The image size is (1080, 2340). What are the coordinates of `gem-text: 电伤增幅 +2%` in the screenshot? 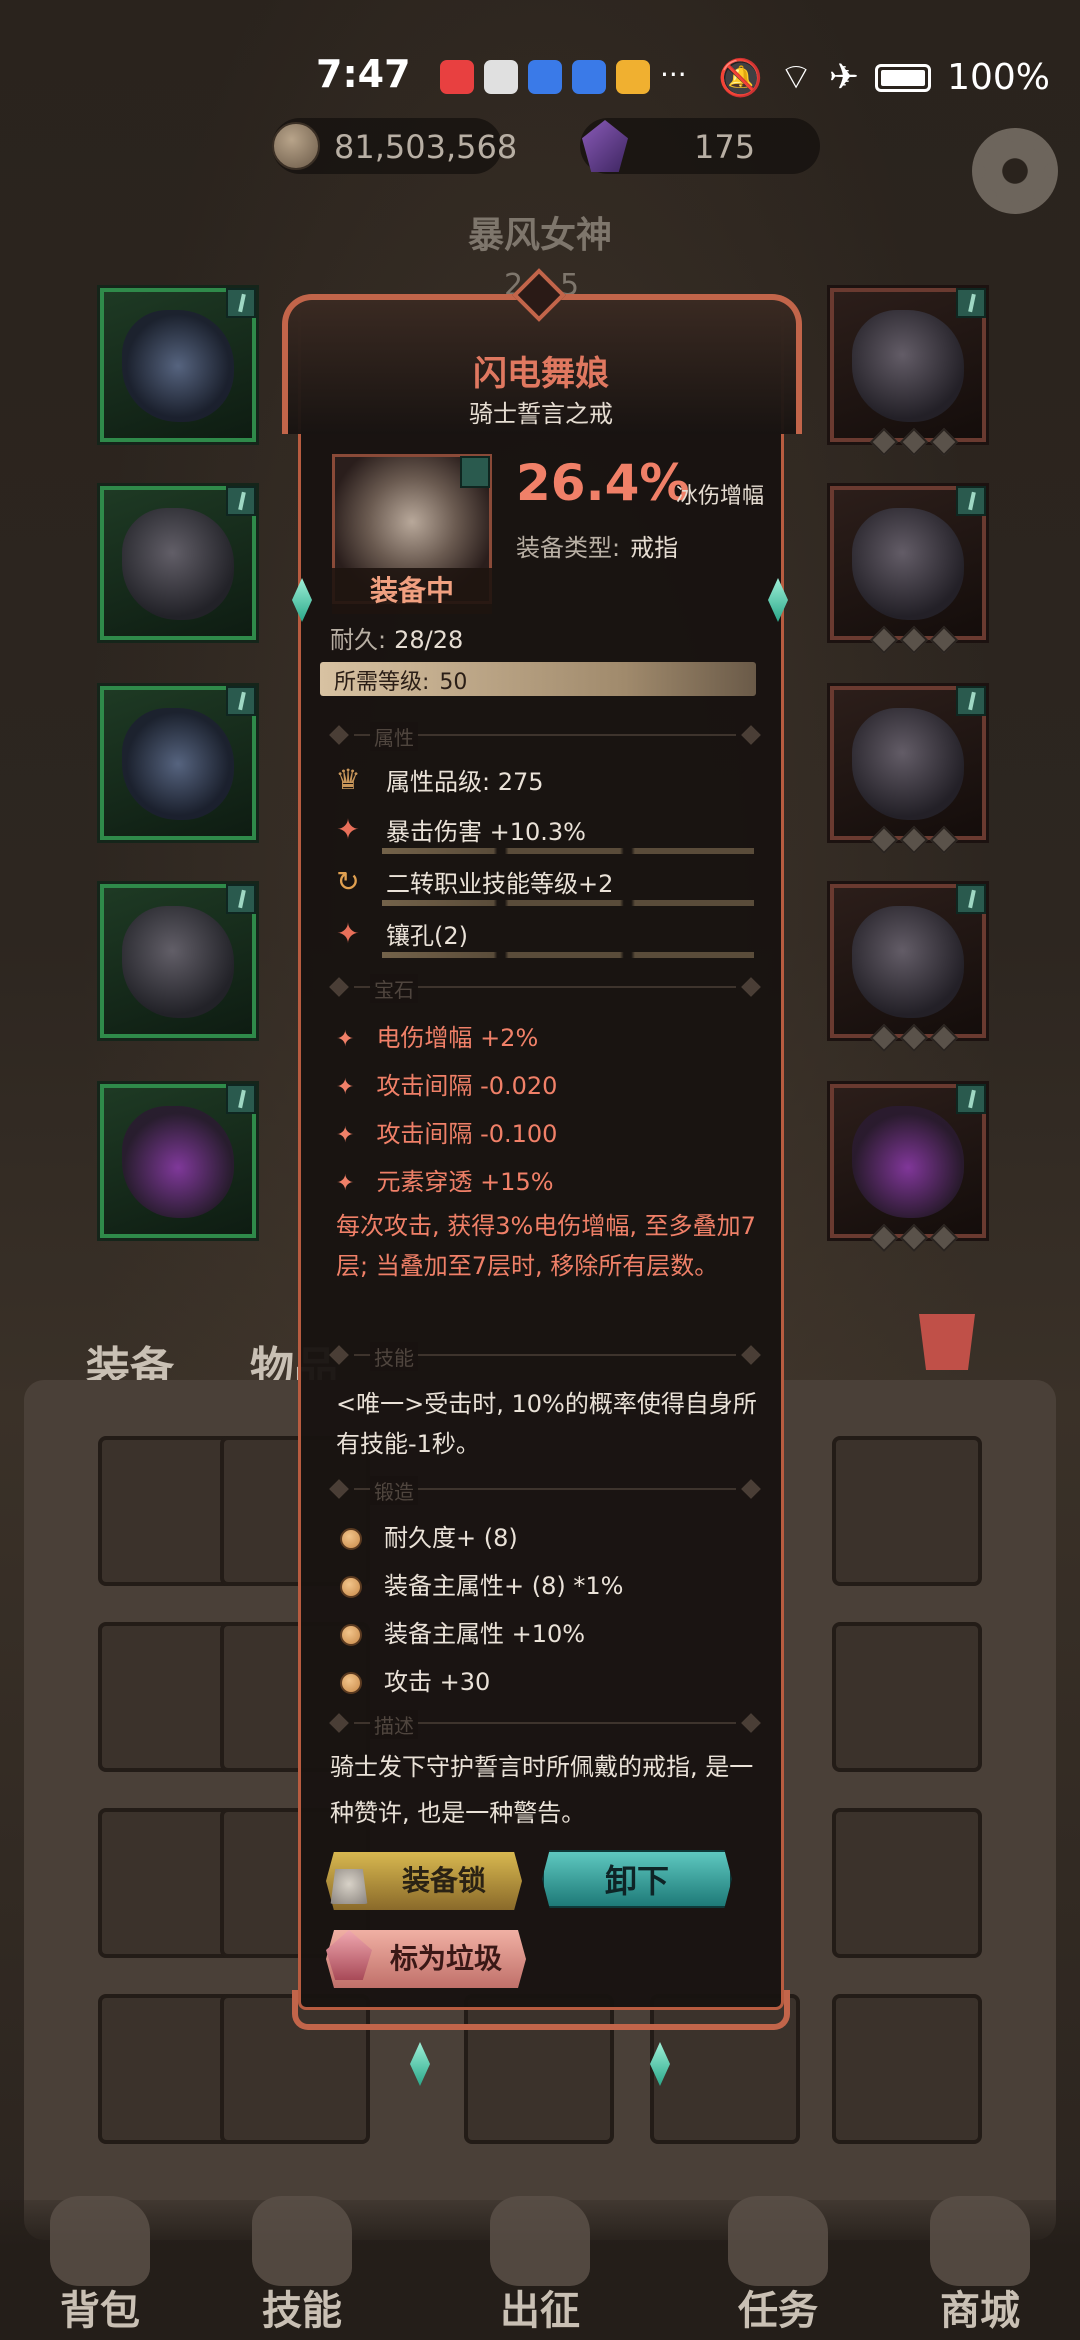 It's located at (457, 1038).